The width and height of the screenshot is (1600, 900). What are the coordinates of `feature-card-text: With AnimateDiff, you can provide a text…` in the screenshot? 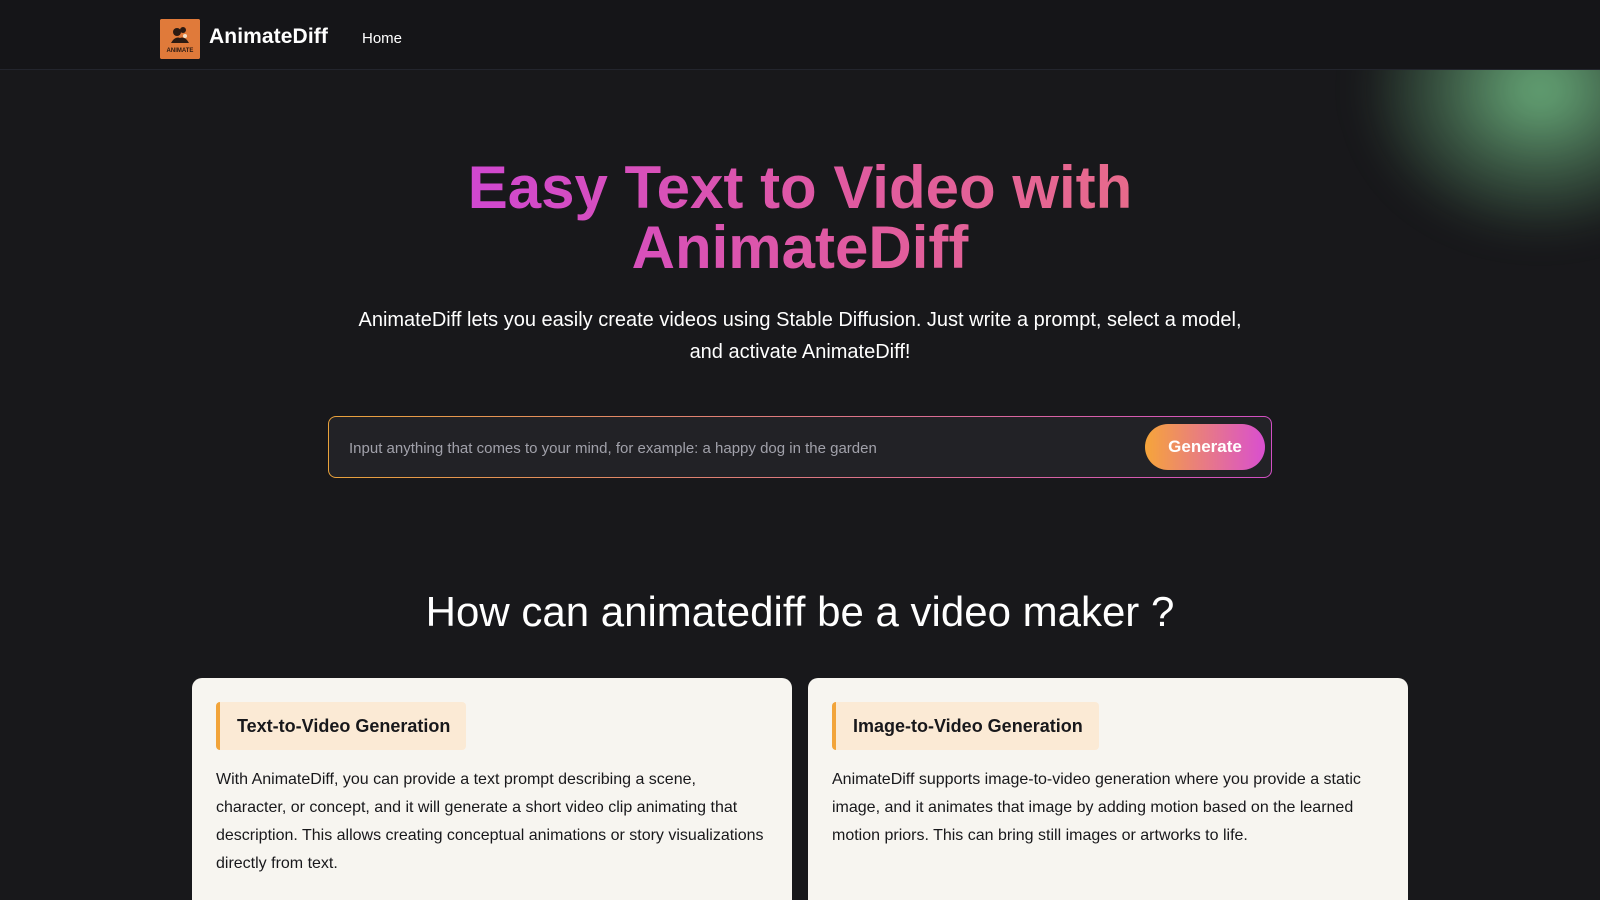 It's located at (490, 821).